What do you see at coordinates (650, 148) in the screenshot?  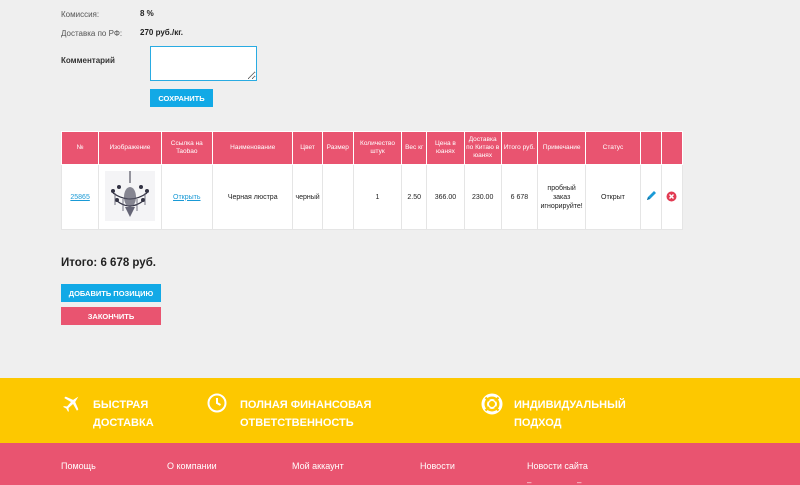 I see `header-edit` at bounding box center [650, 148].